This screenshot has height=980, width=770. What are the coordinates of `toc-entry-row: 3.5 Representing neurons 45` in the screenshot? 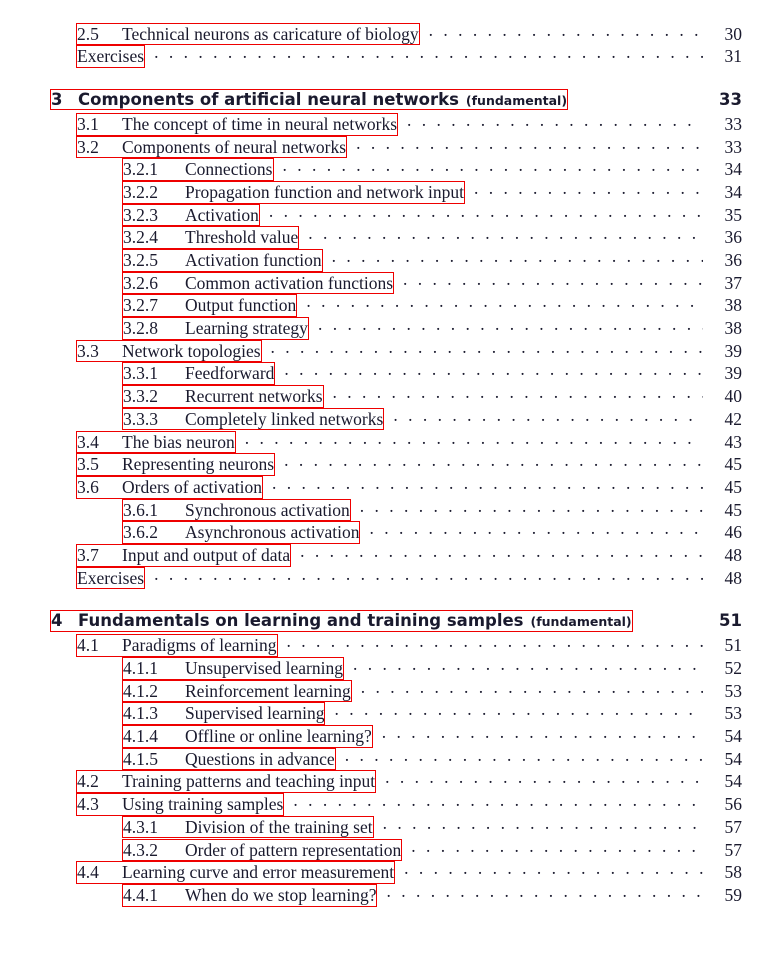 It's located at (385, 464).